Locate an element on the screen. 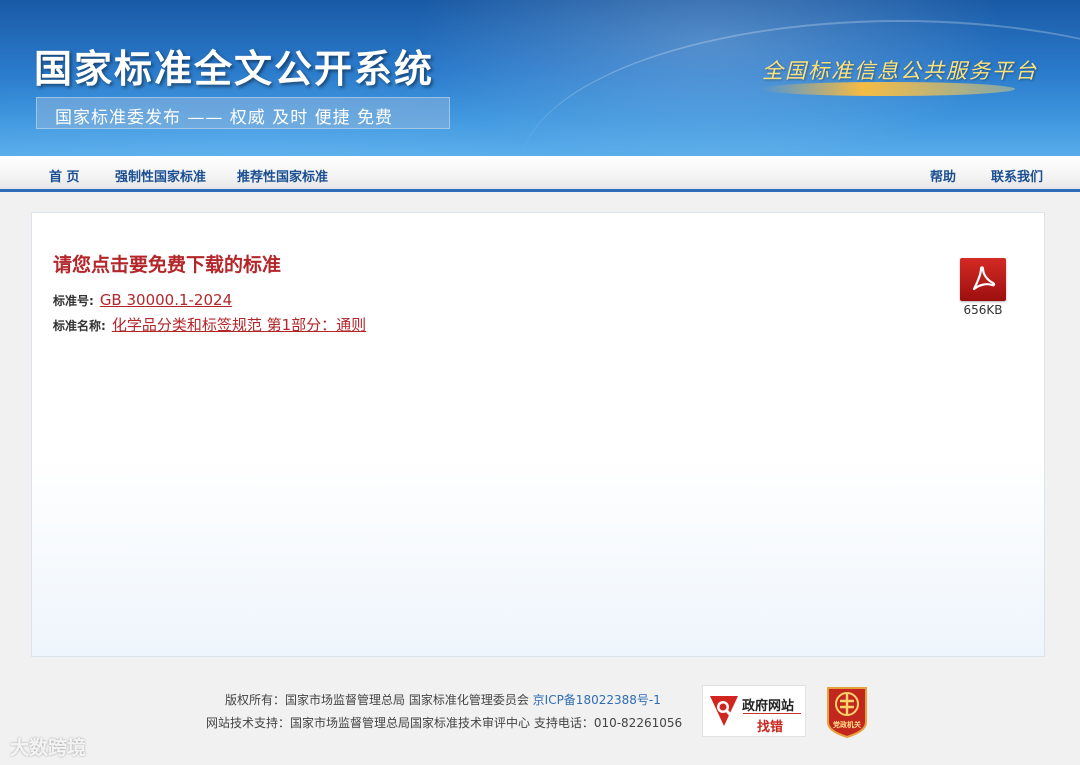 Image resolution: width=1080 pixels, height=765 pixels. watermark: 大数跨境 is located at coordinates (48, 748).